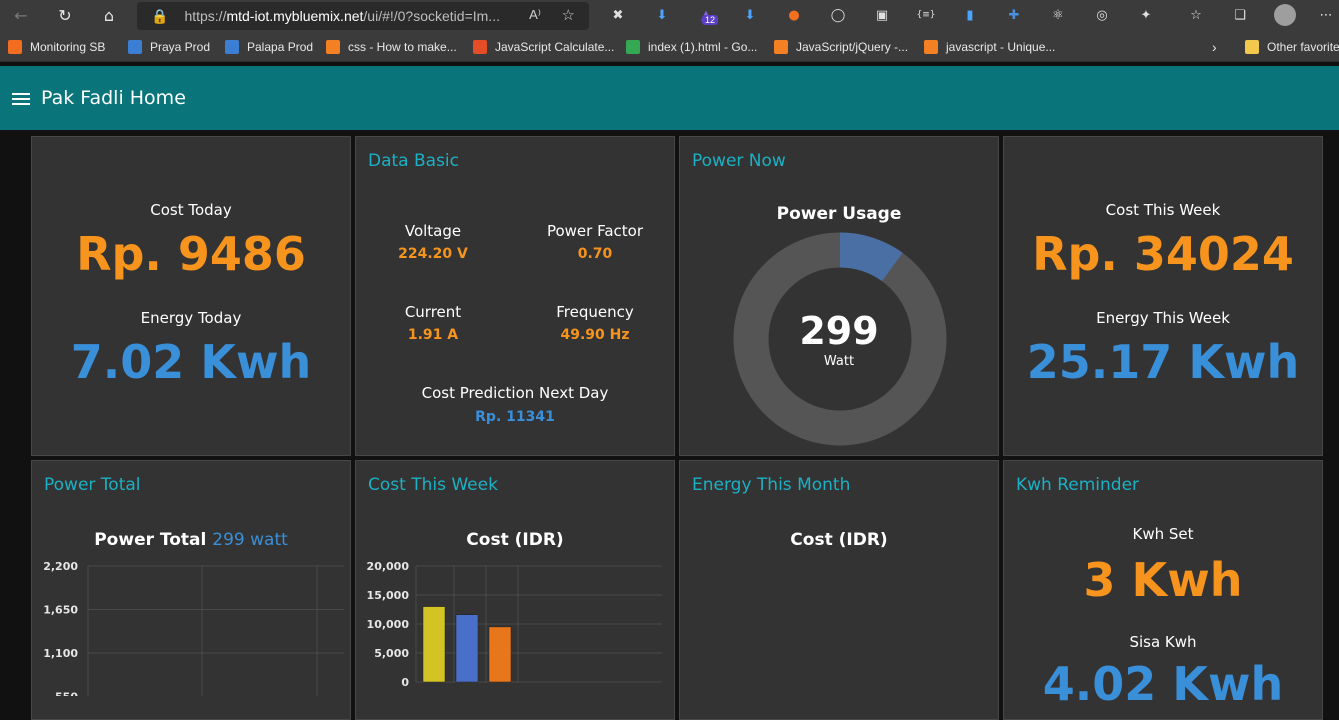  What do you see at coordinates (839, 590) in the screenshot?
I see `energy-month-card: Energy This Month Cost (IDR)` at bounding box center [839, 590].